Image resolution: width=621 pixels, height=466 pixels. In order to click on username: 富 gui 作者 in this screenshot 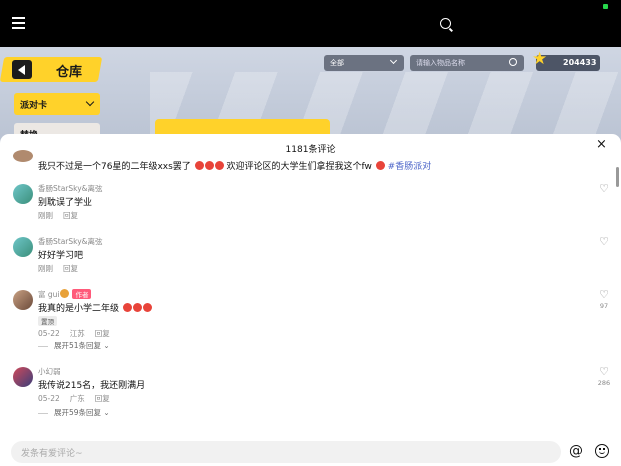, I will do `click(65, 294)`.